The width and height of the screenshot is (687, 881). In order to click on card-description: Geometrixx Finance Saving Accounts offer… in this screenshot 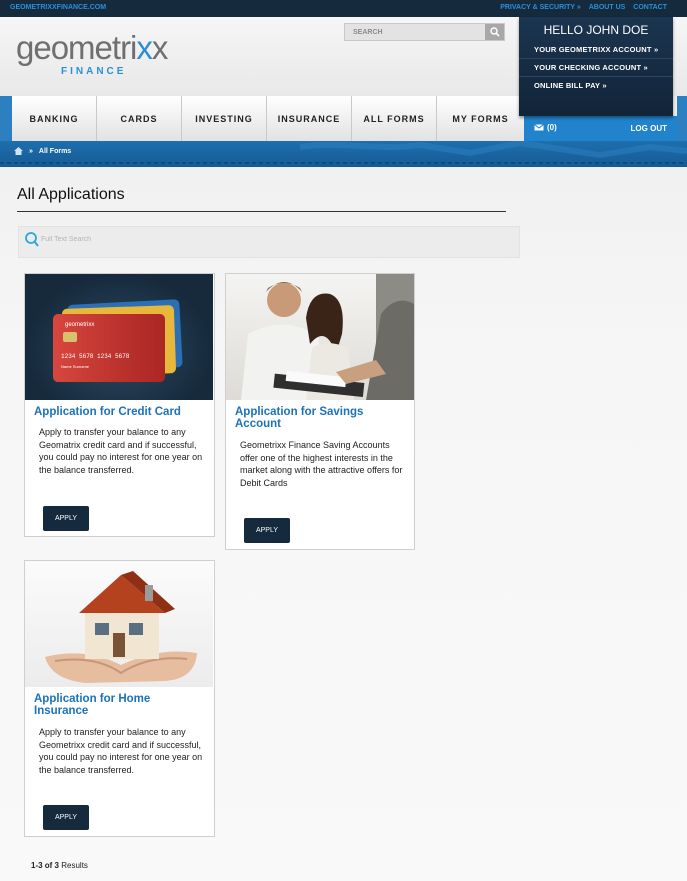, I will do `click(321, 464)`.